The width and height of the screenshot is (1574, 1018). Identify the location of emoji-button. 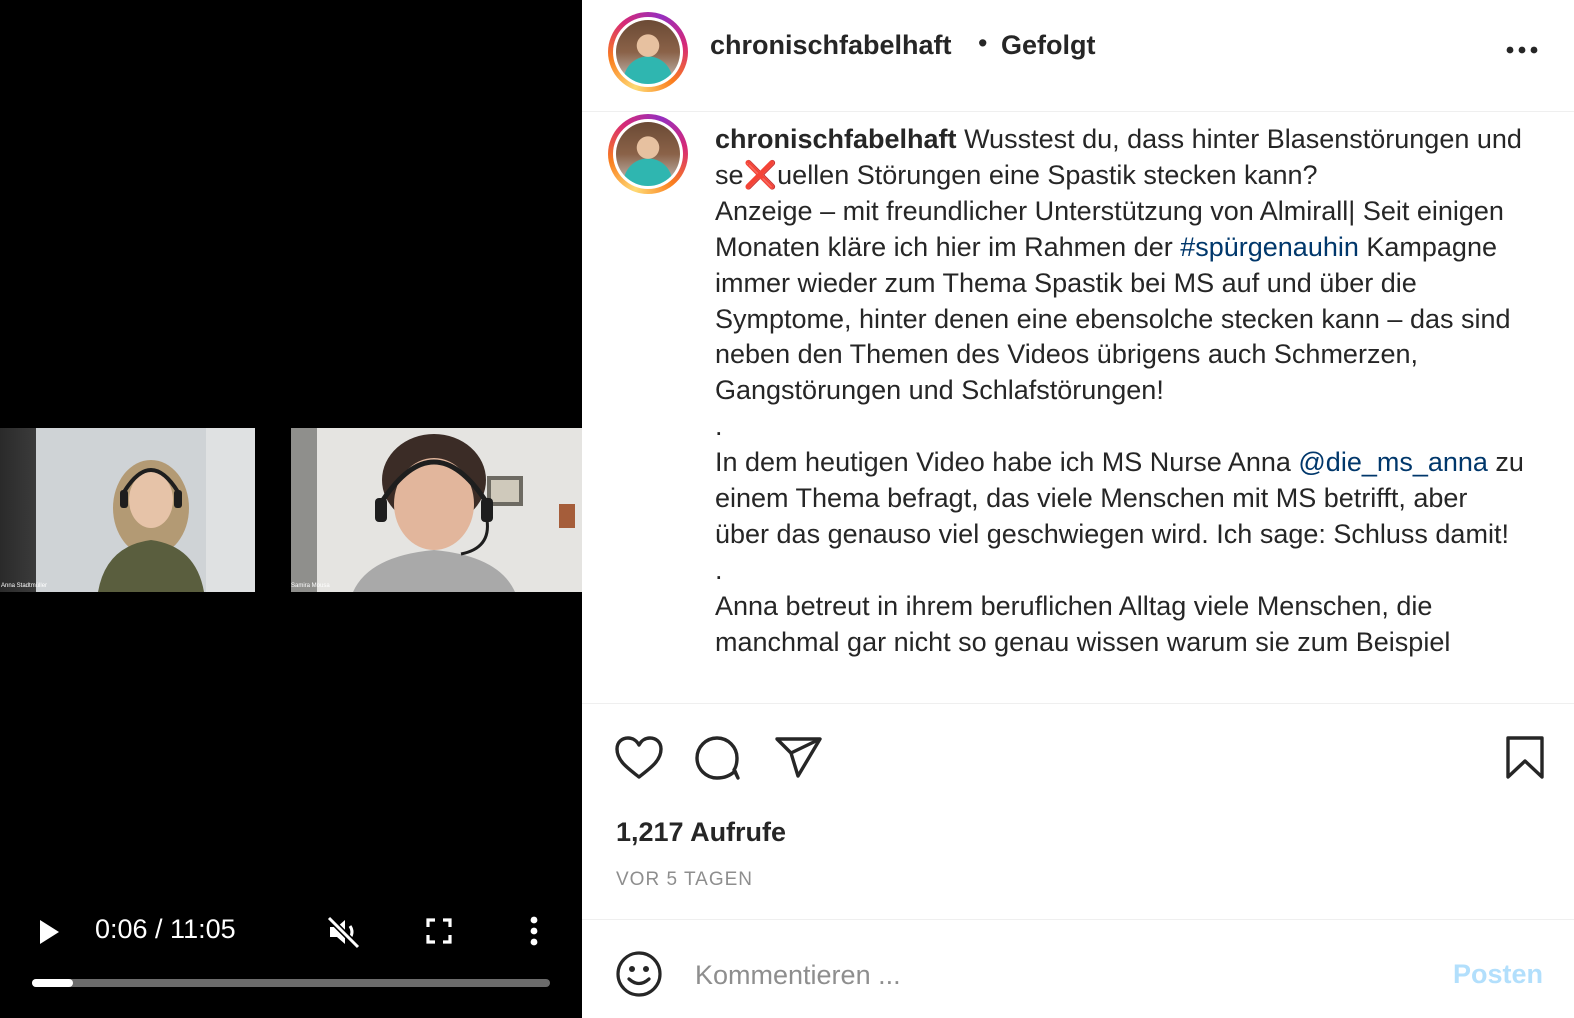
(639, 976).